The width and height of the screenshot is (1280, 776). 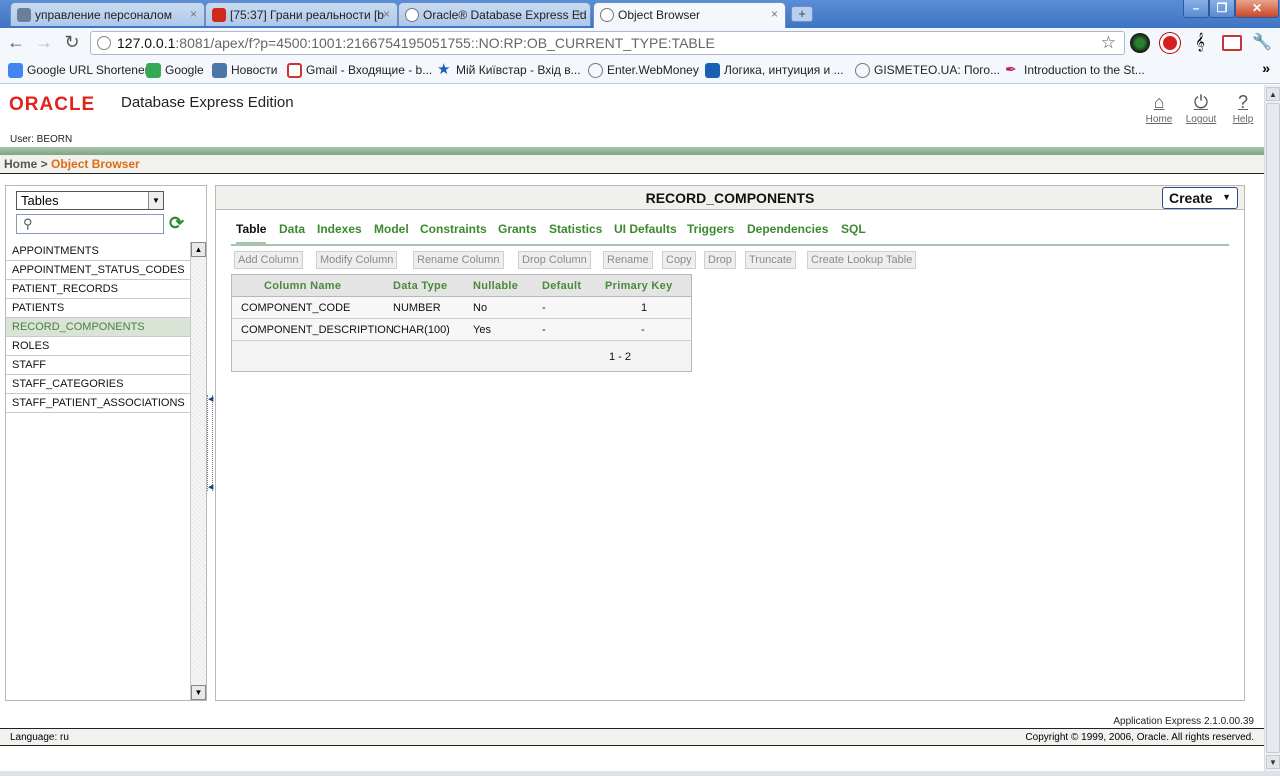 I want to click on object-type-select: Tables ▼, so click(x=90, y=200).